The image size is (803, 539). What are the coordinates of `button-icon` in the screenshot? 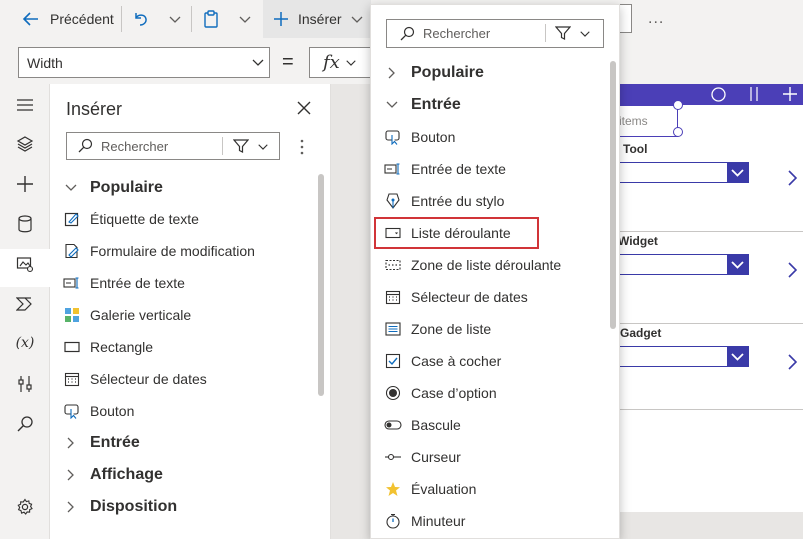 It's located at (72, 411).